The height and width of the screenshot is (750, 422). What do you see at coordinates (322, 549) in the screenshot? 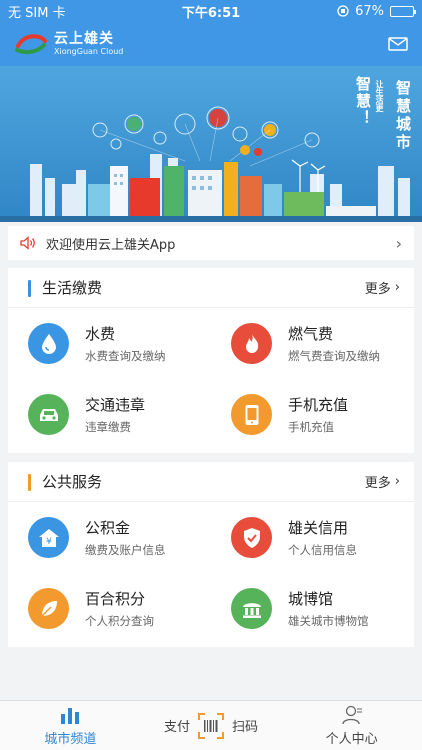
I see `service-desc: 个人信用信息` at bounding box center [322, 549].